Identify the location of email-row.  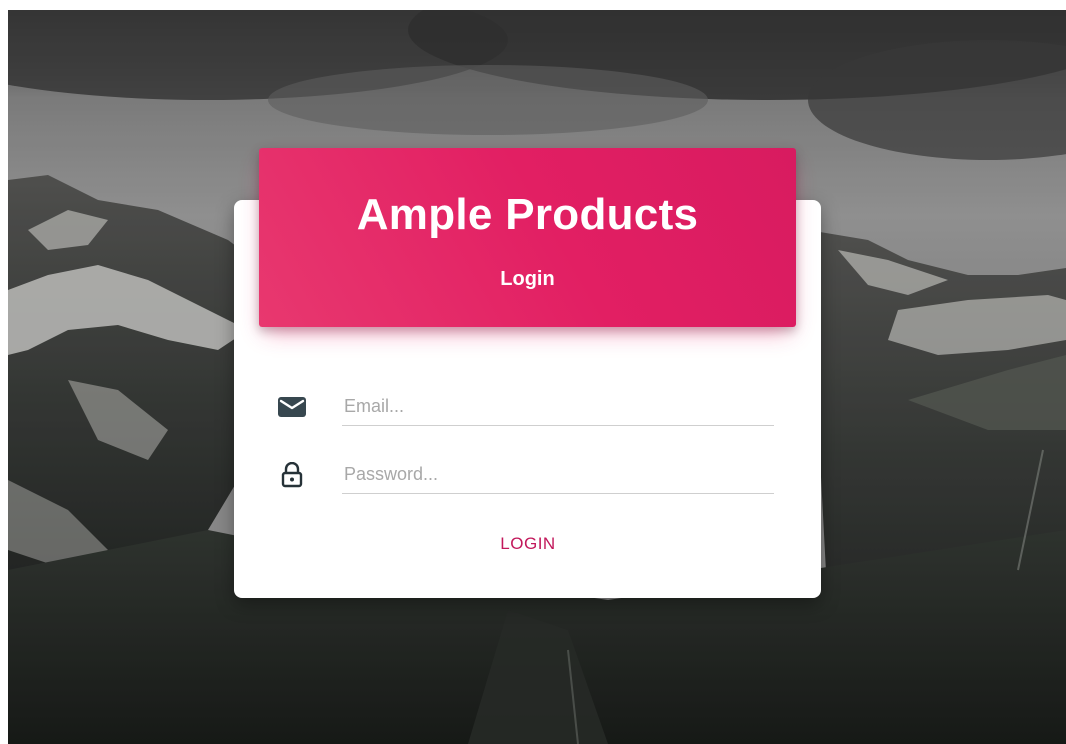
(525, 409).